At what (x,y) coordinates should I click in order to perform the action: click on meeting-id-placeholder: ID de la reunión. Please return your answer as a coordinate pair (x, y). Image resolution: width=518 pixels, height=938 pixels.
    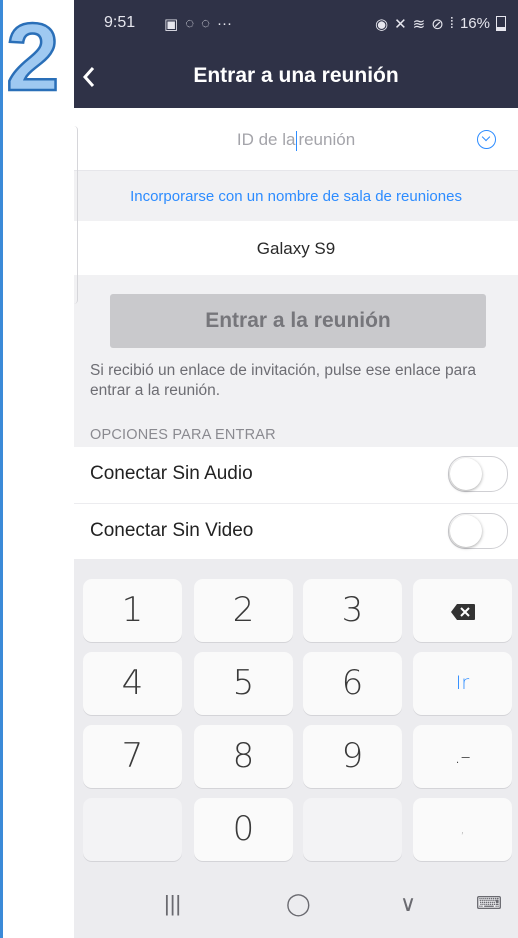
    Looking at the image, I should click on (296, 140).